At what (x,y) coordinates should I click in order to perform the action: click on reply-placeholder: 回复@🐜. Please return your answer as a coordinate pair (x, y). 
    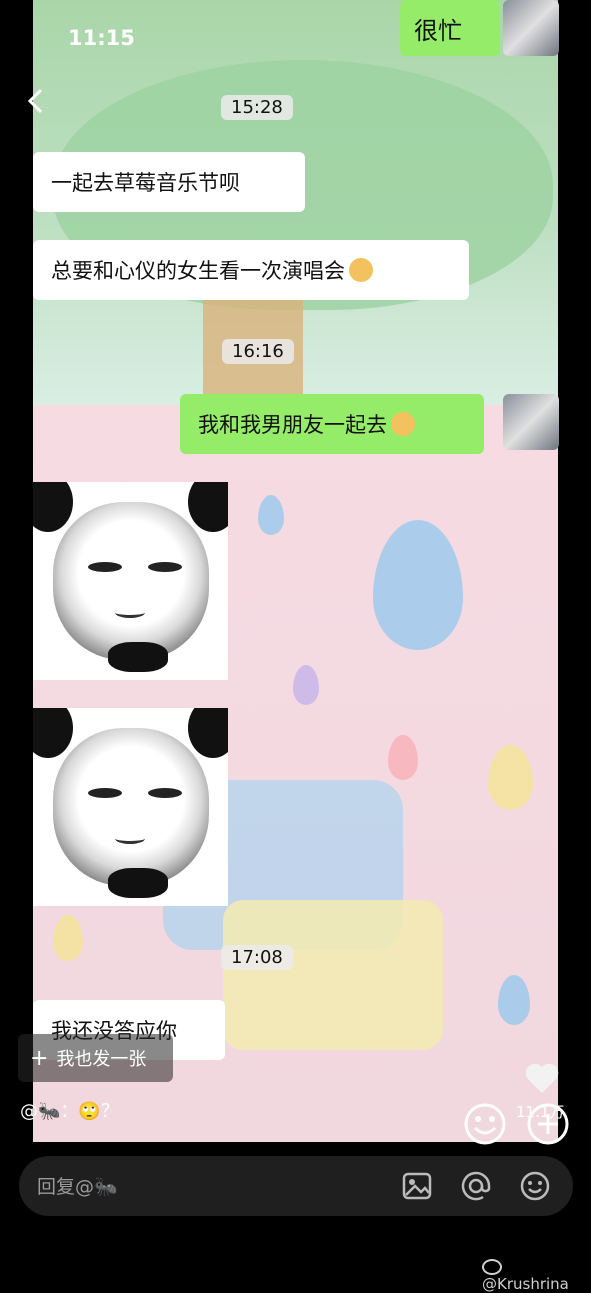
    Looking at the image, I should click on (77, 1187).